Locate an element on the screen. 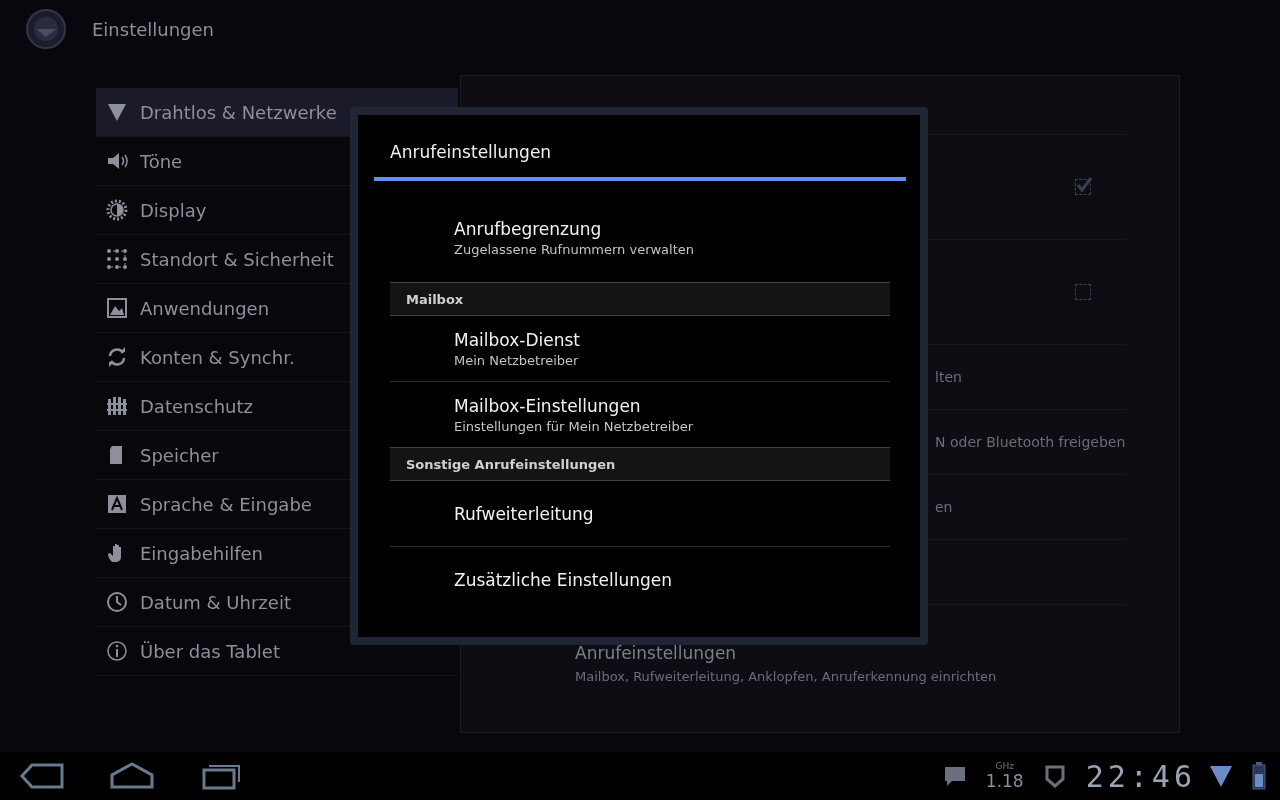 Image resolution: width=1280 pixels, height=800 pixels. setting-title: Anrufeinstellungen is located at coordinates (656, 652).